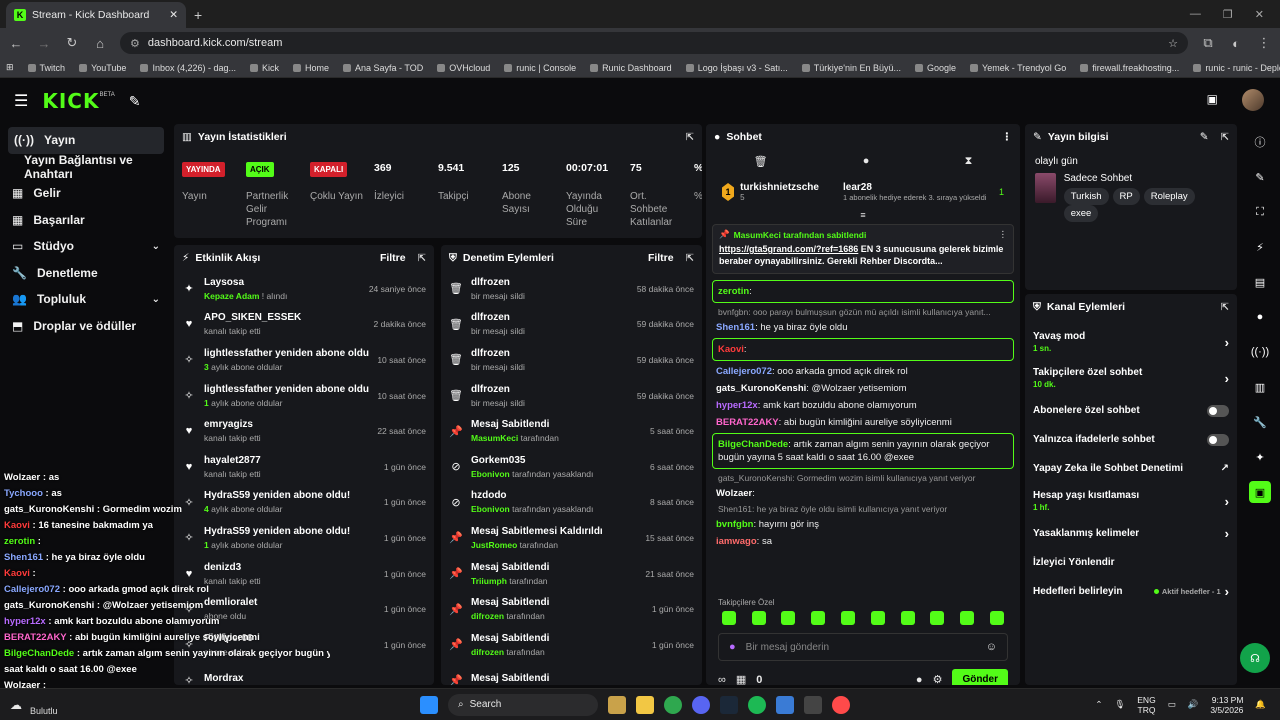 The image size is (1280, 720). I want to click on list-item: ♥ hayalet2877 kanalı takip etti 1 gün önce, so click(304, 467).